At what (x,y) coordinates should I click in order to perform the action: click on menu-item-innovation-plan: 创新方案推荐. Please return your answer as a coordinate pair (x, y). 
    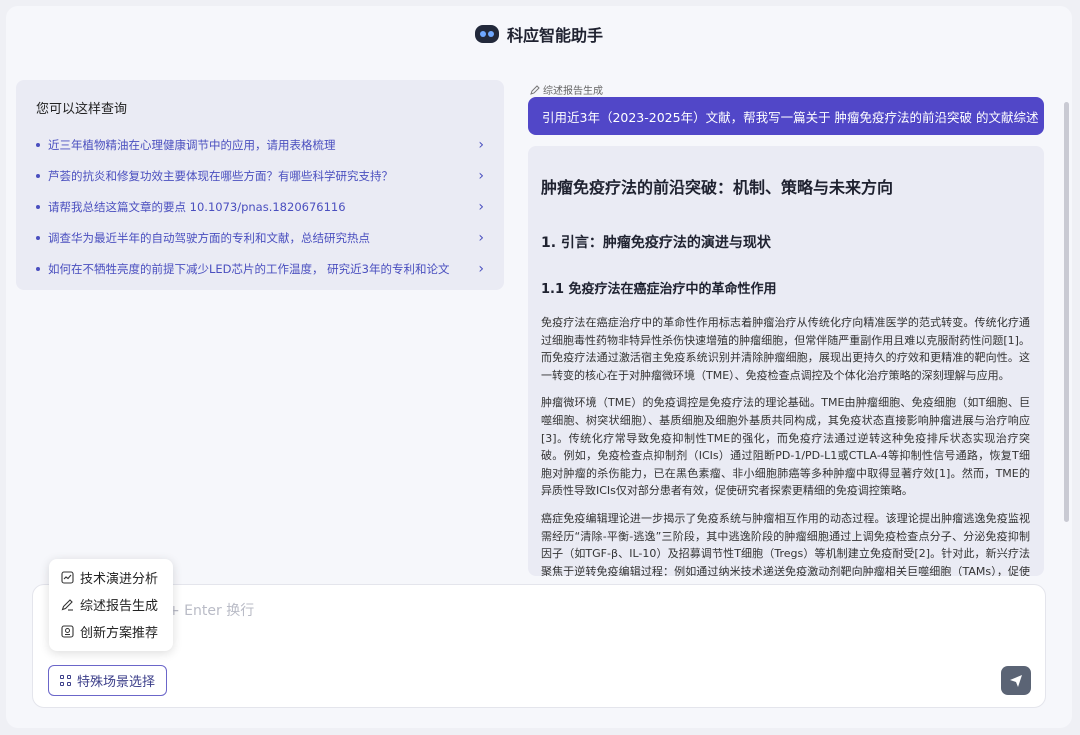
    Looking at the image, I should click on (111, 631).